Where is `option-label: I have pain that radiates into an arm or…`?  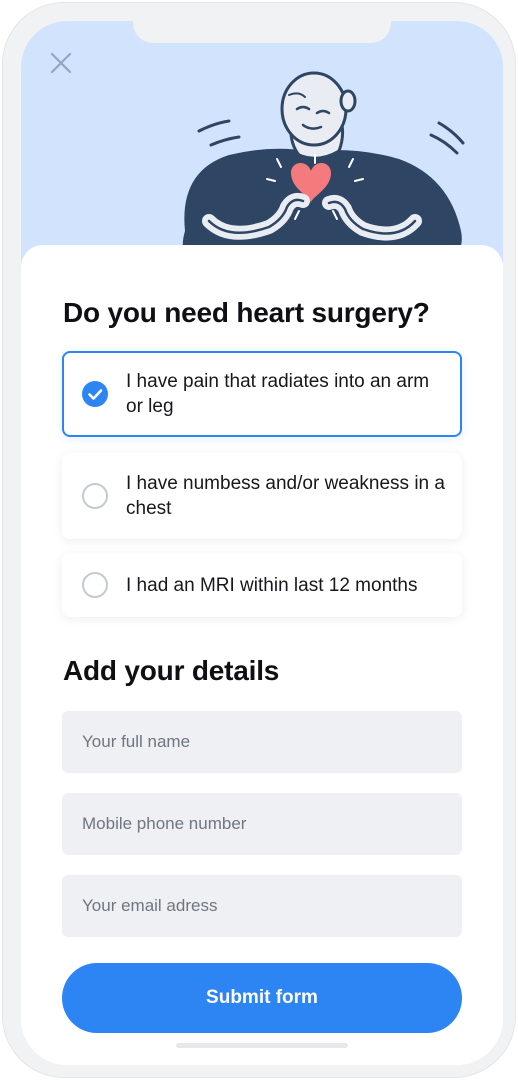
option-label: I have pain that radiates into an arm or… is located at coordinates (278, 394).